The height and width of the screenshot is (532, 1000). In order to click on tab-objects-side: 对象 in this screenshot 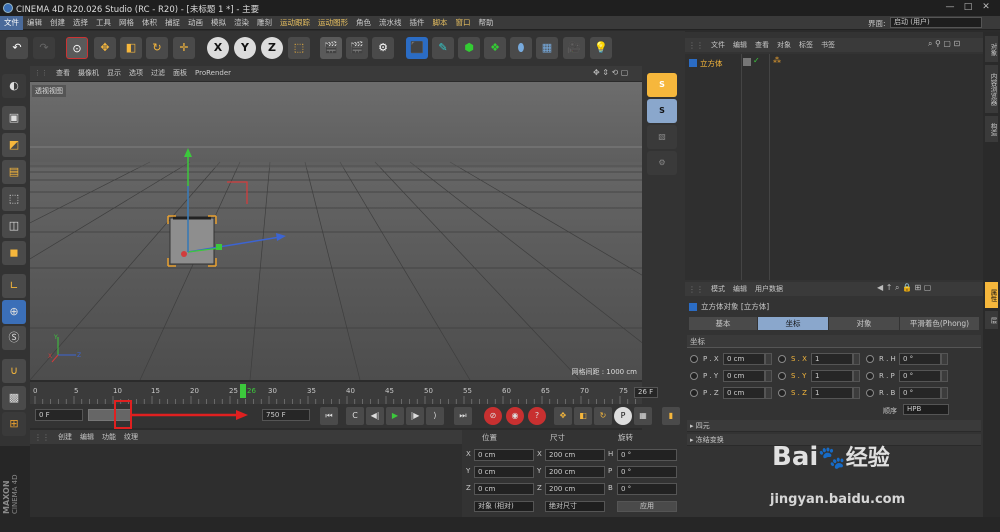, I will do `click(991, 49)`.